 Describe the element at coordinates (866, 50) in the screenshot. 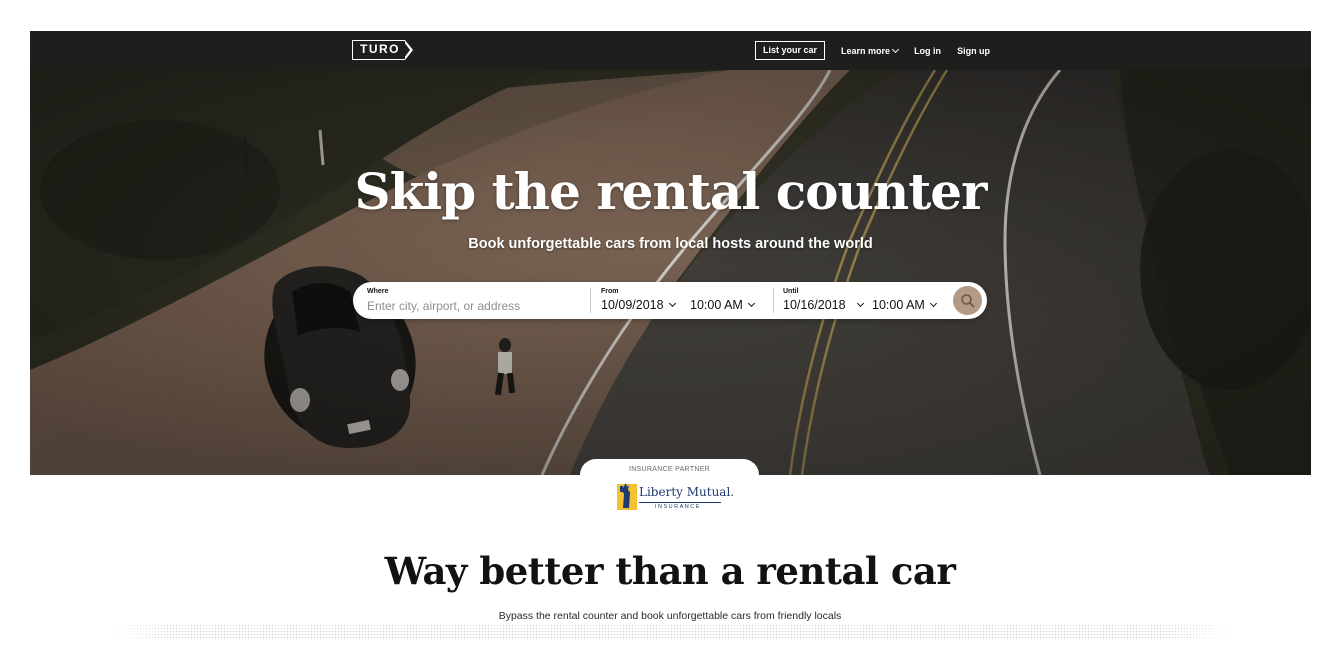

I see `learn-more-label: Learn more` at that location.